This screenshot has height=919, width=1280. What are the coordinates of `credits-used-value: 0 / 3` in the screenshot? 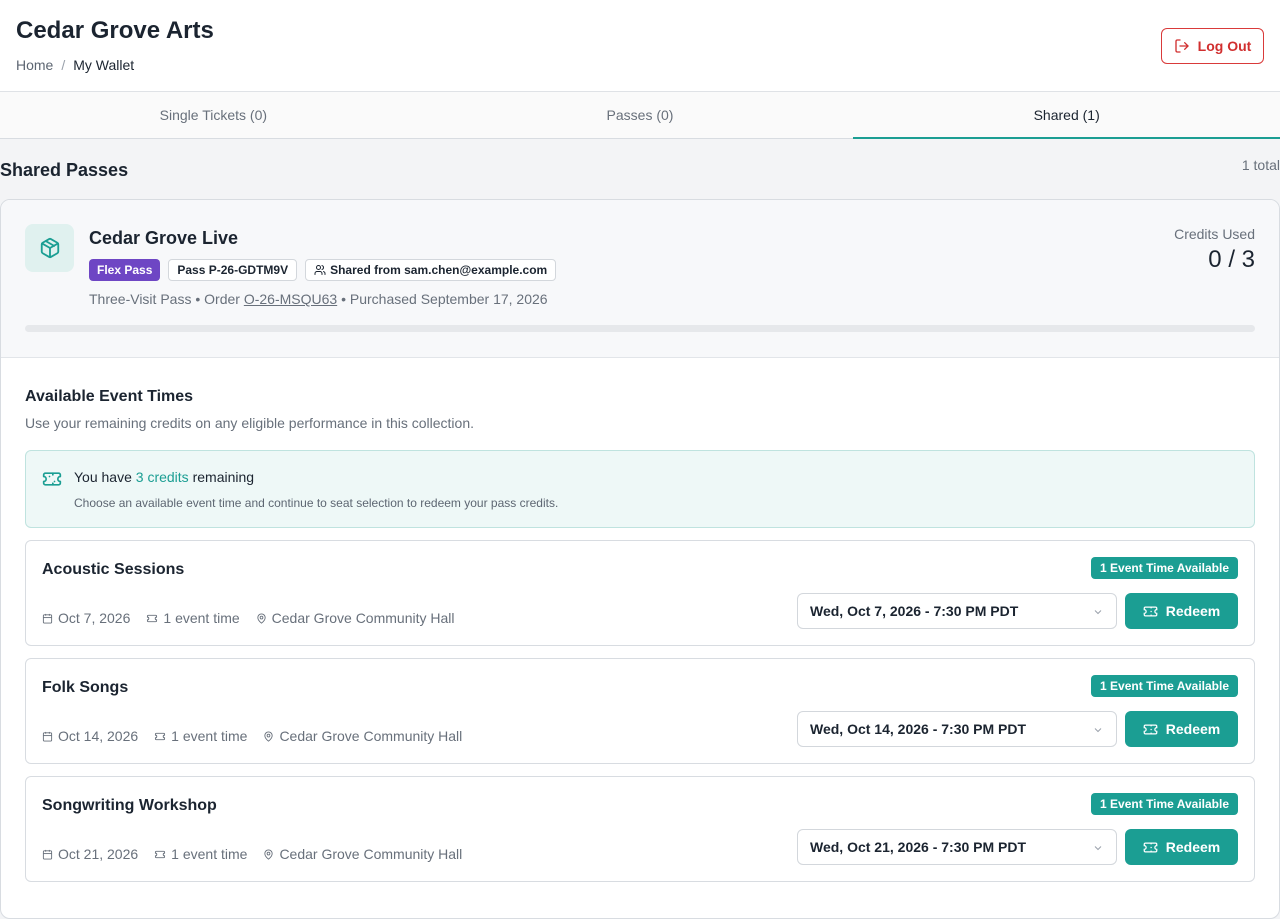 It's located at (1231, 259).